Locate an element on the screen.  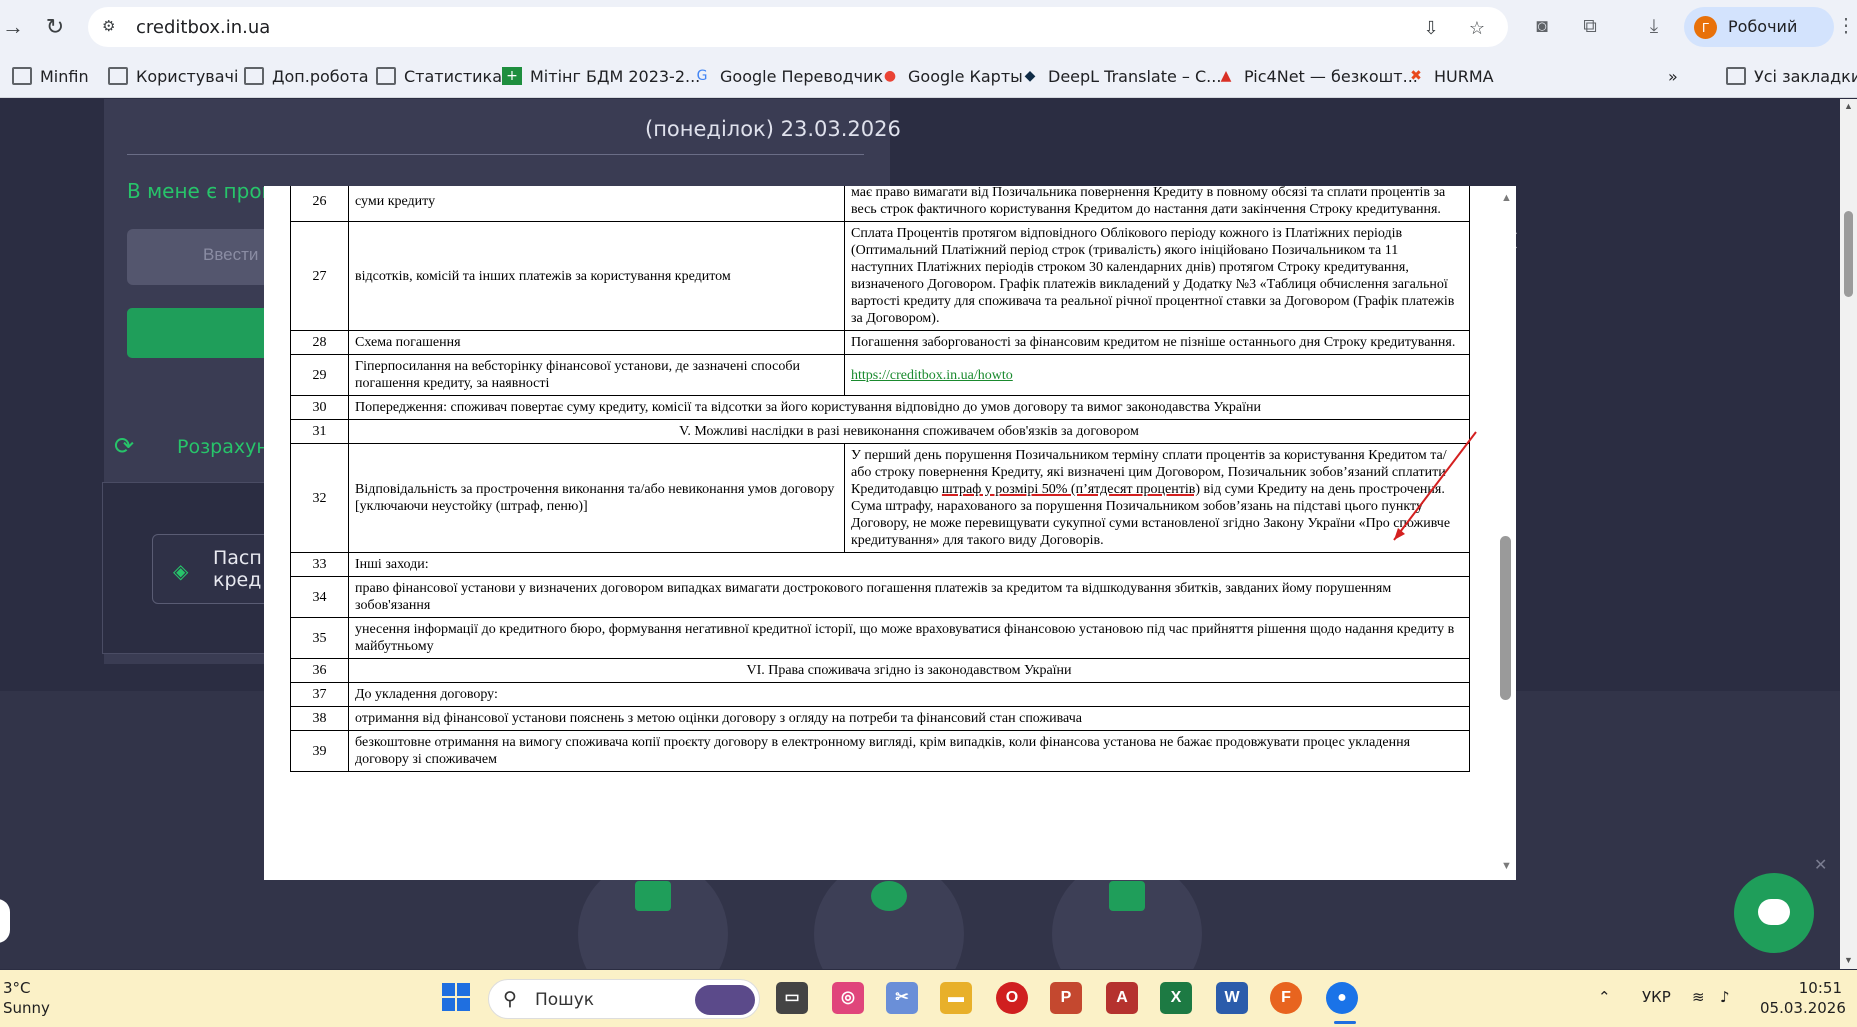
photos-app-icon: ◎ is located at coordinates (848, 998).